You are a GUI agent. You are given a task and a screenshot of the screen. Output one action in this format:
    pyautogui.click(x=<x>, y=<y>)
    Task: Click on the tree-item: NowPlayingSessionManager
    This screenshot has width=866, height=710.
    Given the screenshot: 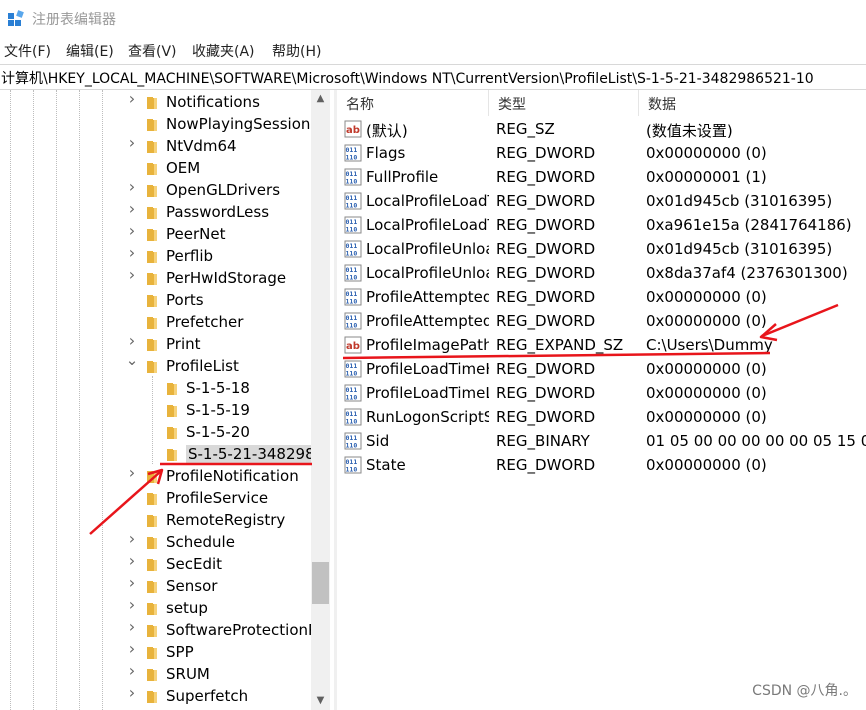 What is the action you would take?
    pyautogui.click(x=165, y=124)
    